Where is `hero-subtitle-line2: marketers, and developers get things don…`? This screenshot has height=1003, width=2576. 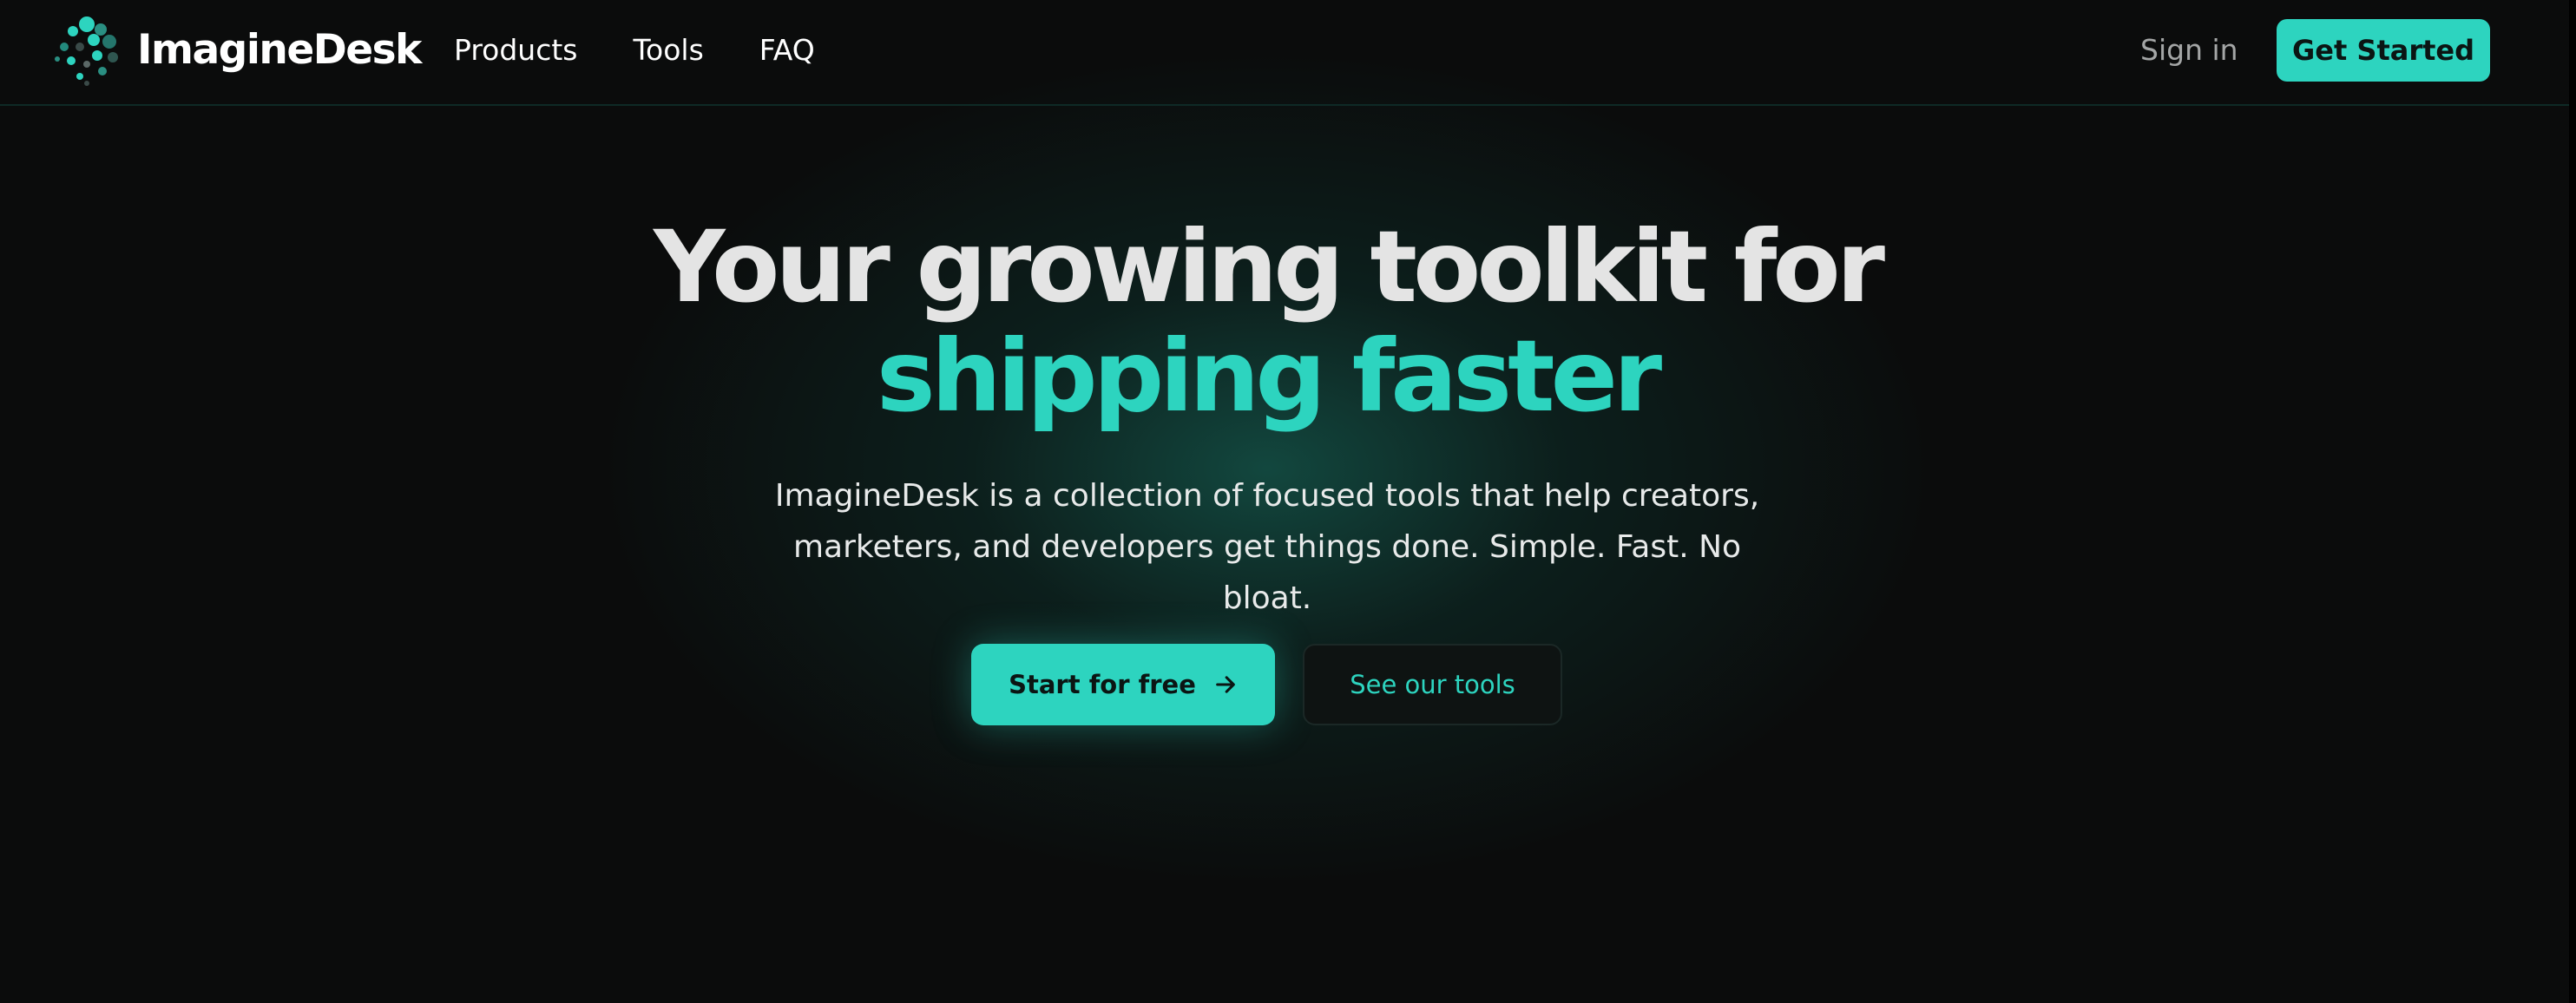
hero-subtitle-line2: marketers, and developers get things don… is located at coordinates (1267, 572).